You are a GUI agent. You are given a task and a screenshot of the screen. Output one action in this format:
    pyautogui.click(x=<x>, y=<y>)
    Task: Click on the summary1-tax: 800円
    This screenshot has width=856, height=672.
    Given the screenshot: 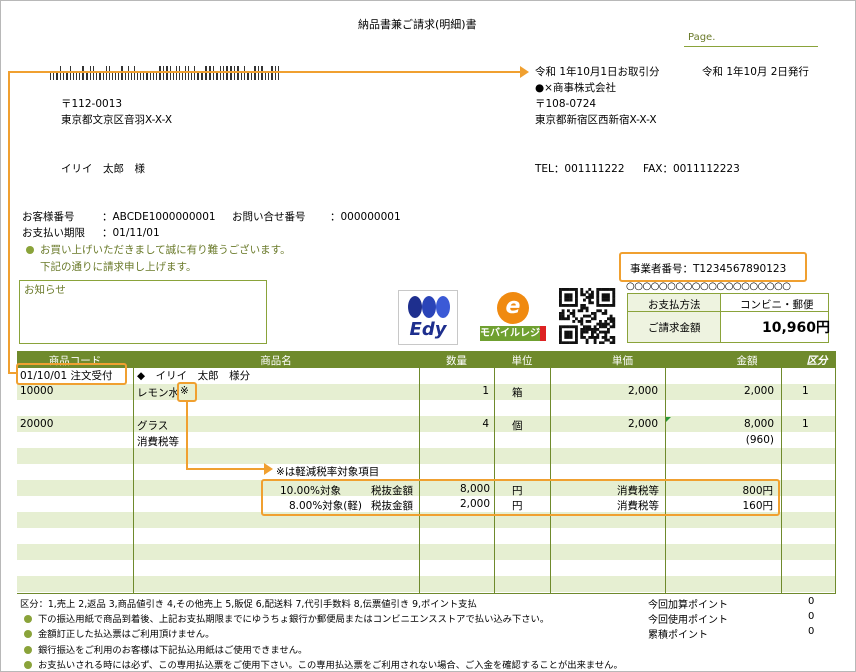 What is the action you would take?
    pyautogui.click(x=757, y=491)
    